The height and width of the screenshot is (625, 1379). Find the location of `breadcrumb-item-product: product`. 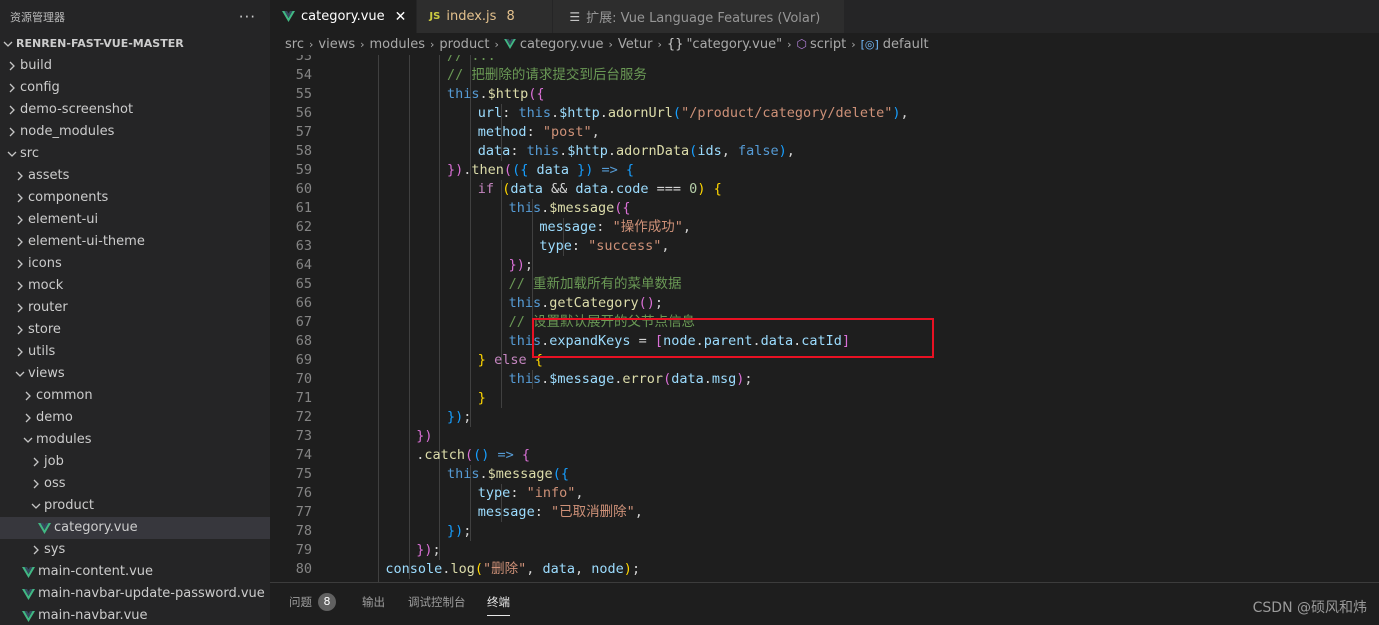

breadcrumb-item-product: product is located at coordinates (464, 44).